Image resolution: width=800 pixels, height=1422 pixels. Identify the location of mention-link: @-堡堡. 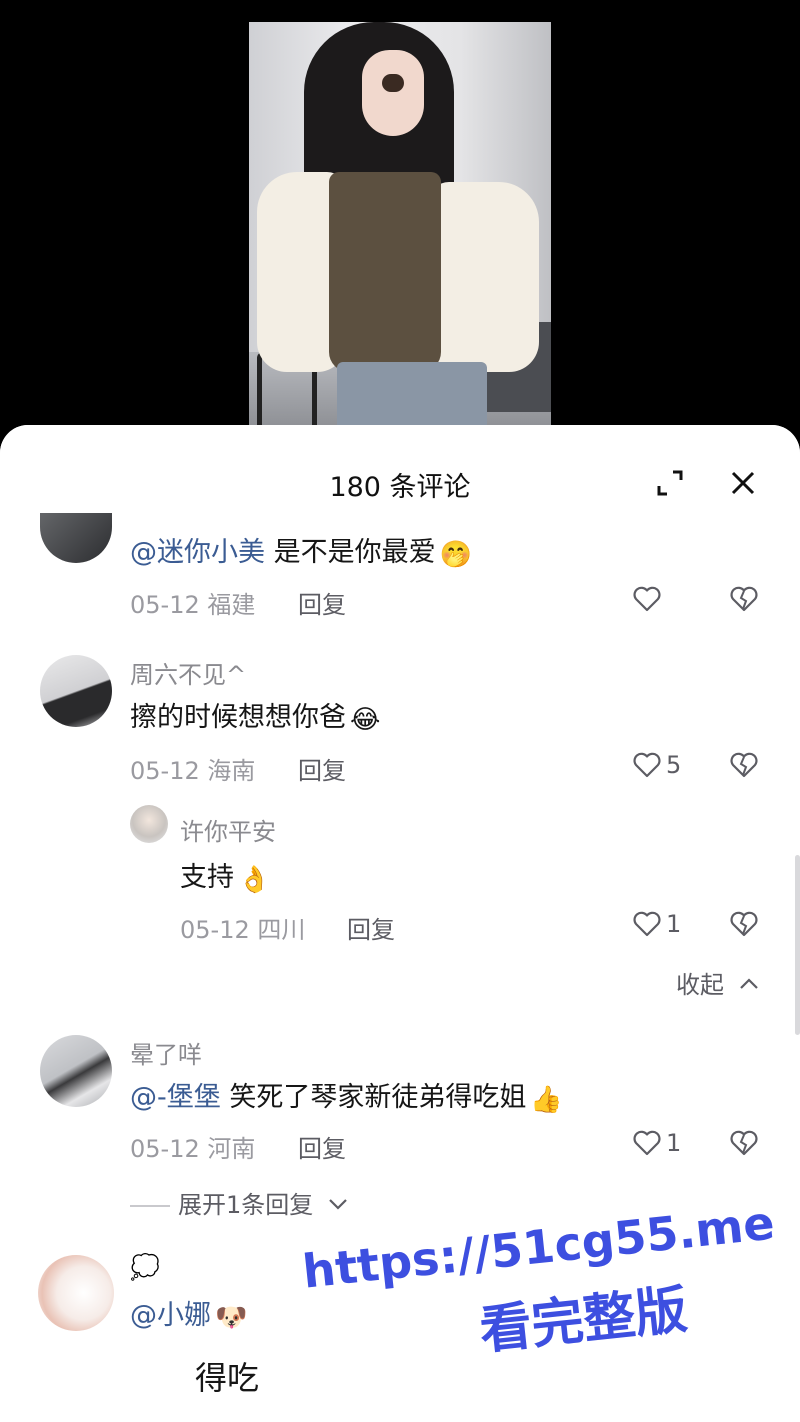
(175, 1097).